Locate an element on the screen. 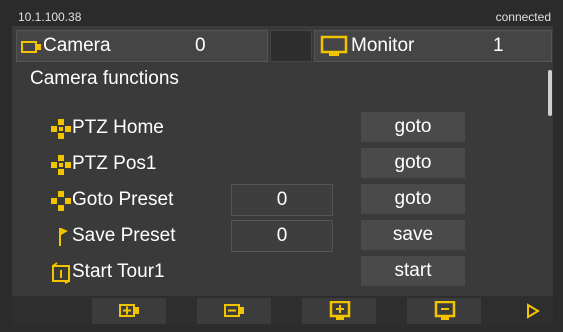 Image resolution: width=563 pixels, height=332 pixels. function-row-save-preset: Save Preset 0 save is located at coordinates (277, 236).